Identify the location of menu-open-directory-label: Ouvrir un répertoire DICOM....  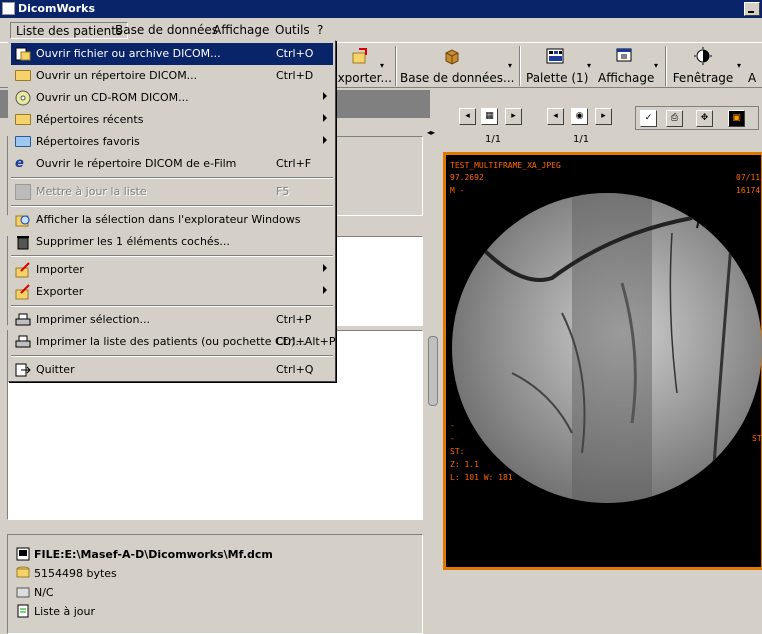
(117, 75).